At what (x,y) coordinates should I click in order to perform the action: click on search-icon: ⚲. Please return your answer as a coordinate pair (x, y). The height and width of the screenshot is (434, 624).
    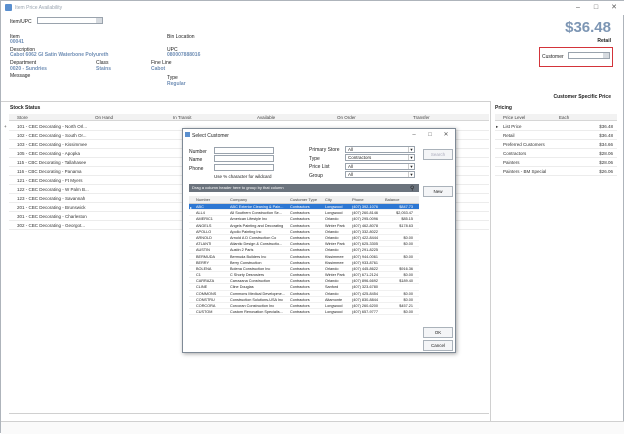
    Looking at the image, I should click on (412, 188).